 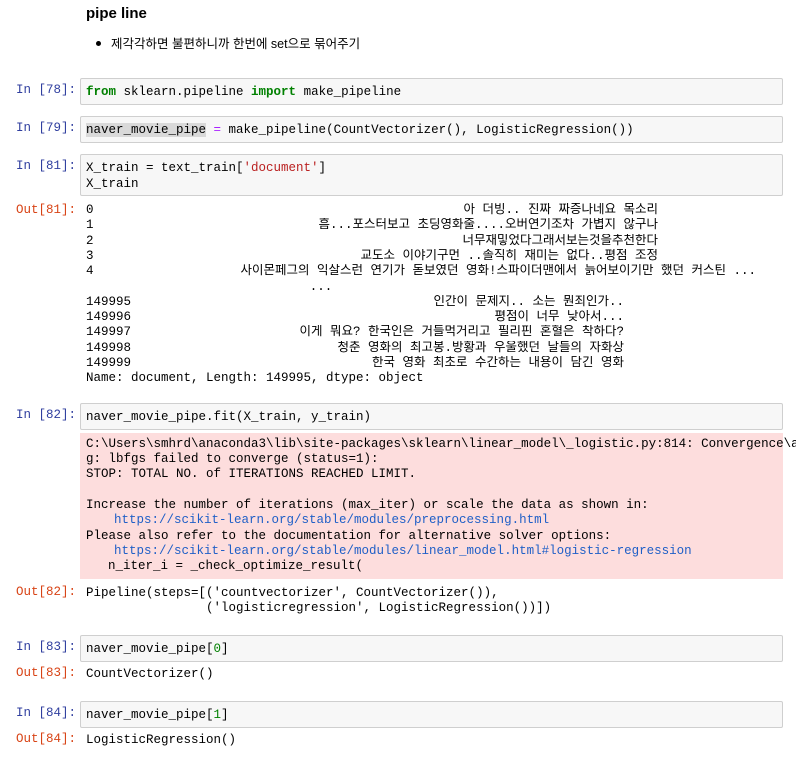 What do you see at coordinates (146, 130) in the screenshot?
I see `selected-token: naver_movie_pipe` at bounding box center [146, 130].